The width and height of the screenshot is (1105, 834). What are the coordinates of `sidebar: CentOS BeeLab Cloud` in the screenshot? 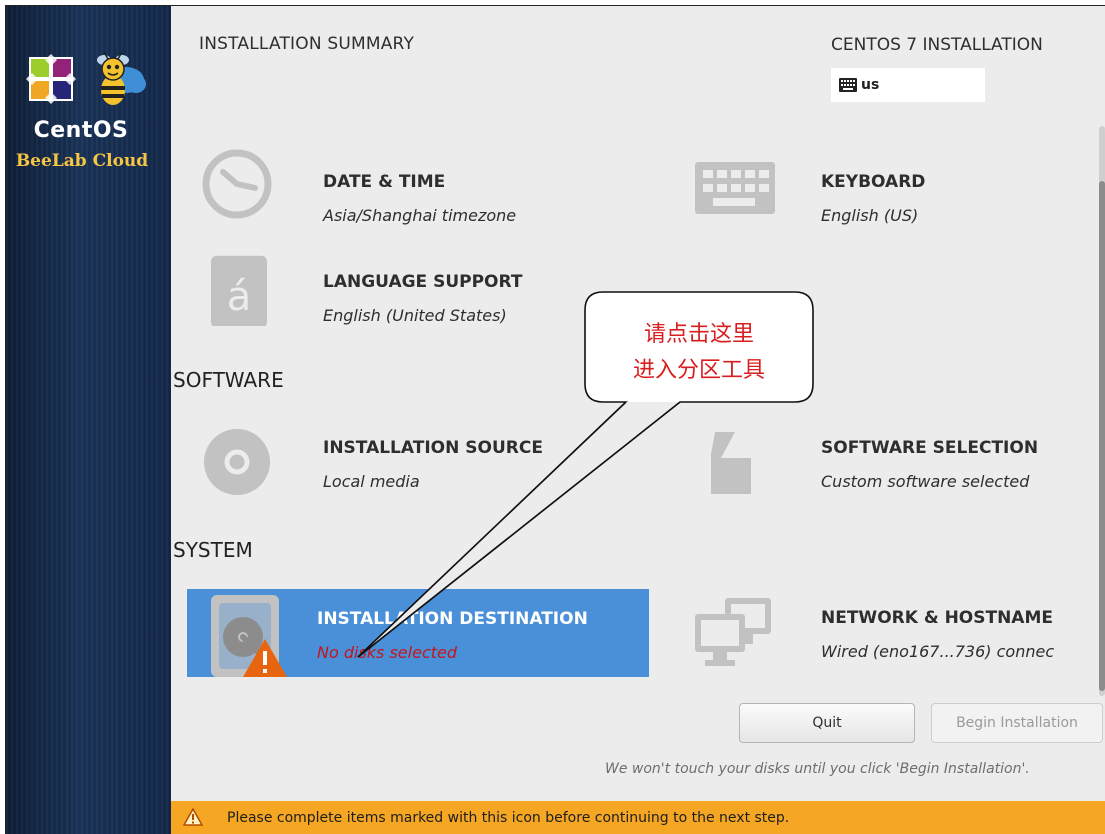 It's located at (88, 420).